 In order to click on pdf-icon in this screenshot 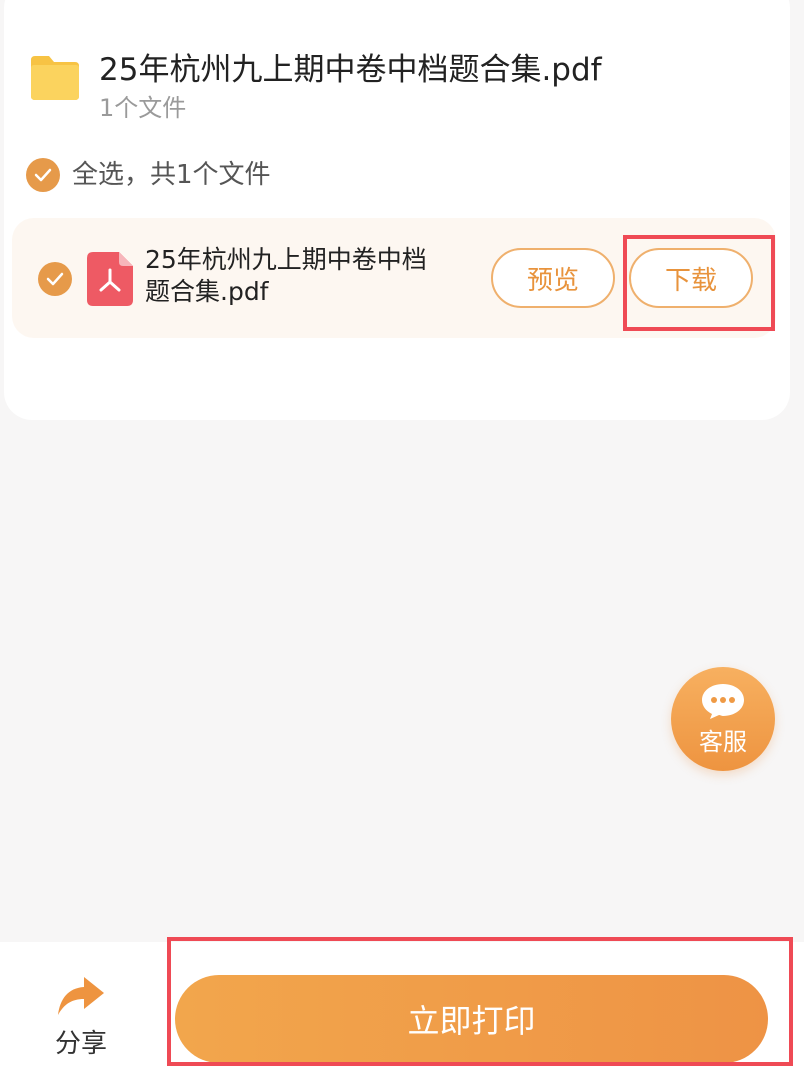, I will do `click(110, 279)`.